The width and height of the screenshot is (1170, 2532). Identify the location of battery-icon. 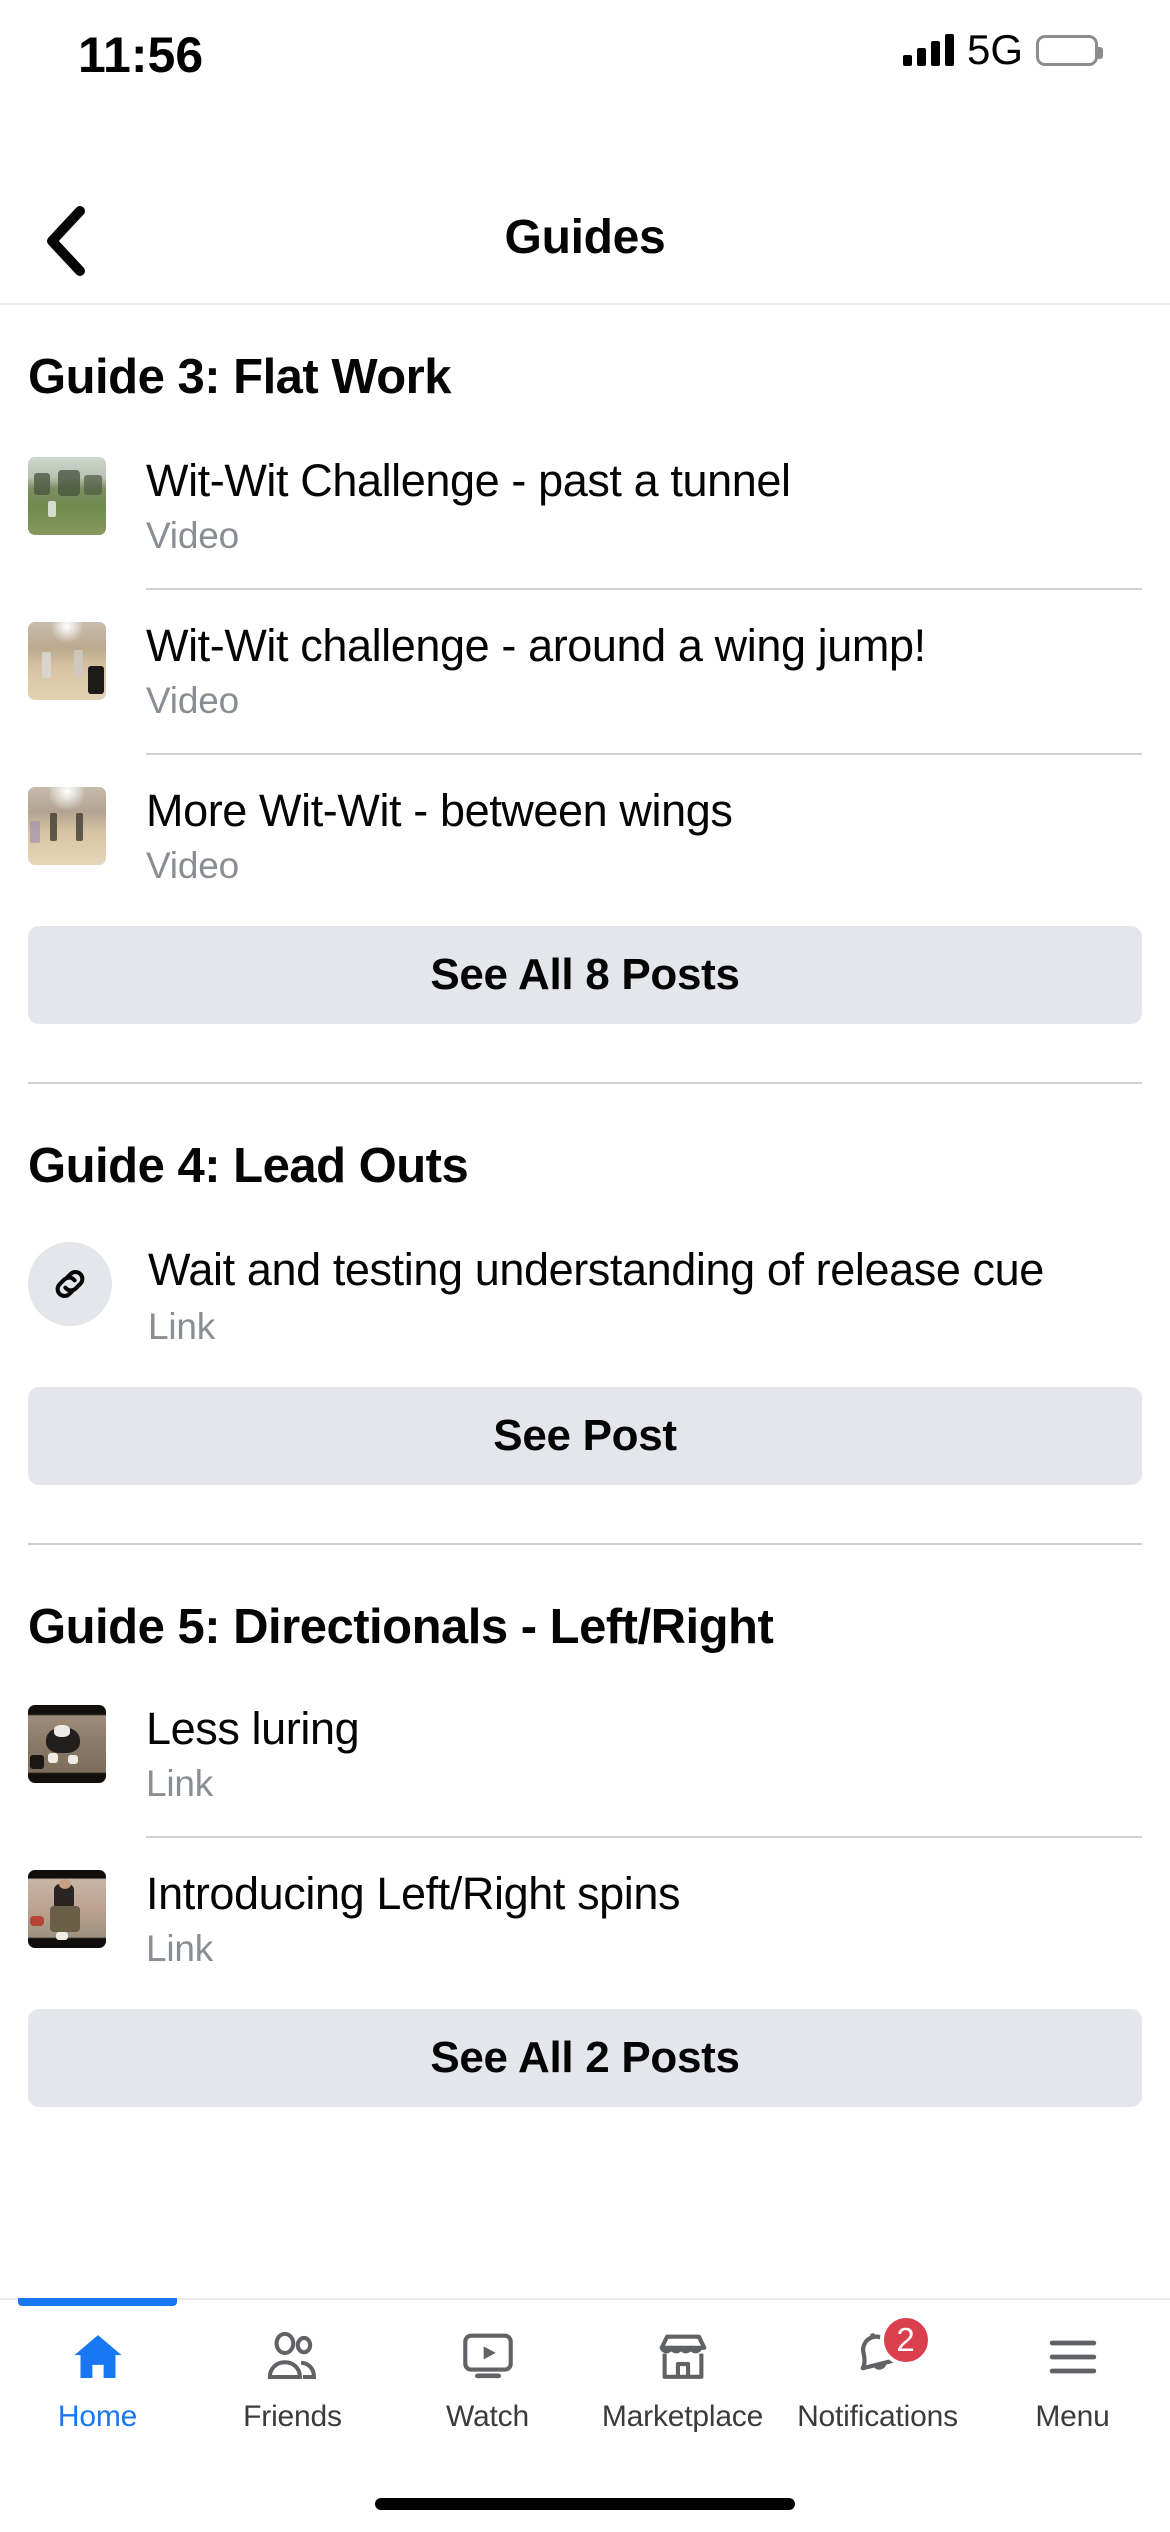
(1069, 50).